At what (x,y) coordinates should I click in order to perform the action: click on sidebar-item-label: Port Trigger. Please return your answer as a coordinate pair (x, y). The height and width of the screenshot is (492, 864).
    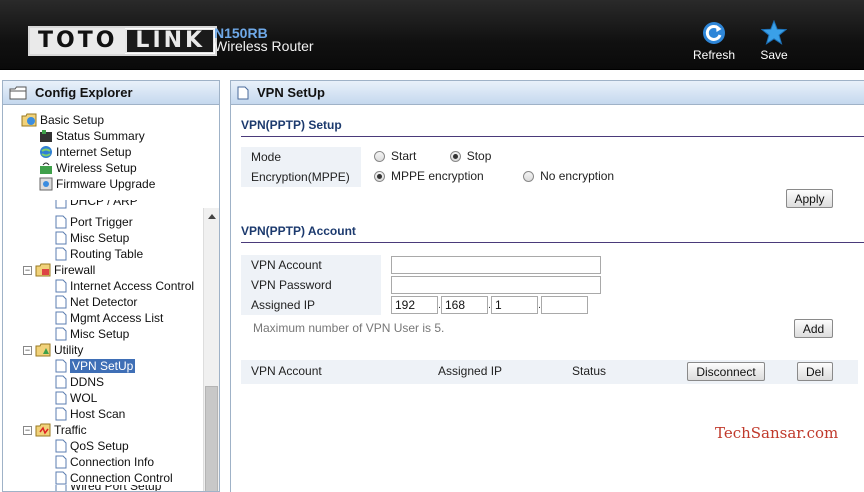
    Looking at the image, I should click on (101, 222).